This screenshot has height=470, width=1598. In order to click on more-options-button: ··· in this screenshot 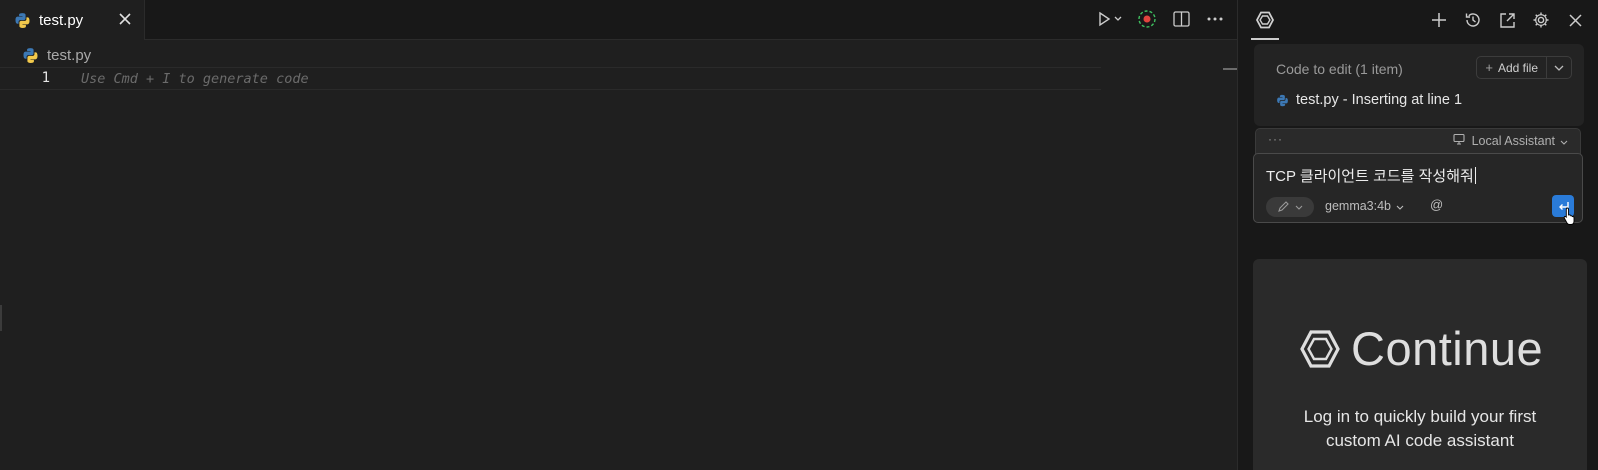, I will do `click(1275, 139)`.